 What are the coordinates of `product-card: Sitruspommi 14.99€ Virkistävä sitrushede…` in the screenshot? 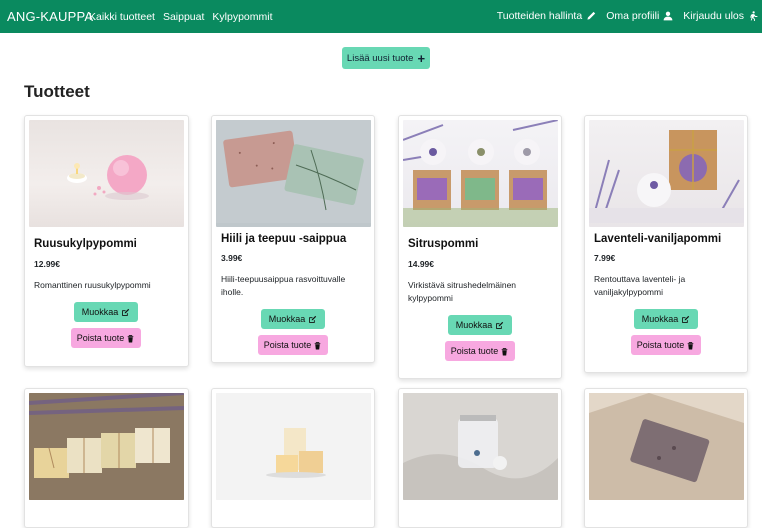 It's located at (480, 247).